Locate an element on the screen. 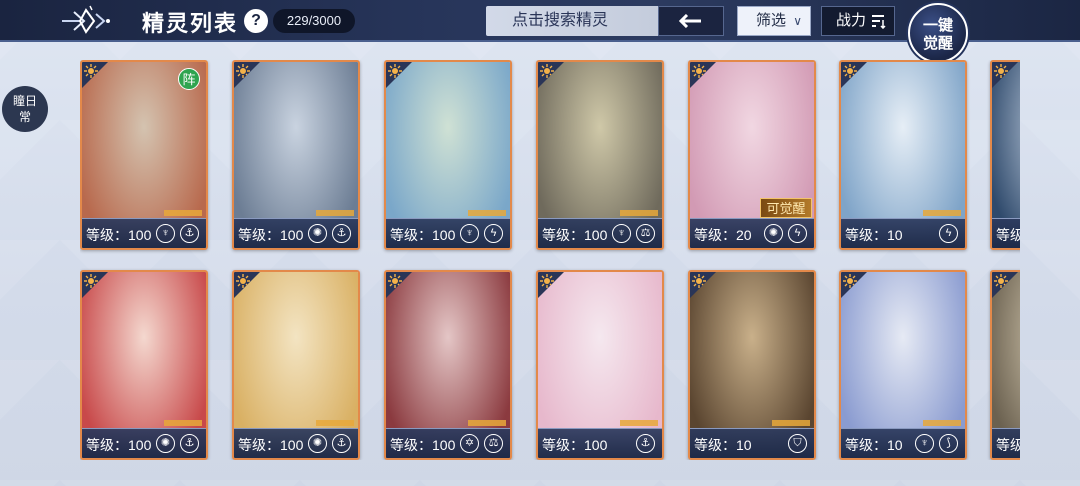 The height and width of the screenshot is (486, 1080). filter-button: 筛选 ∨ is located at coordinates (774, 21).